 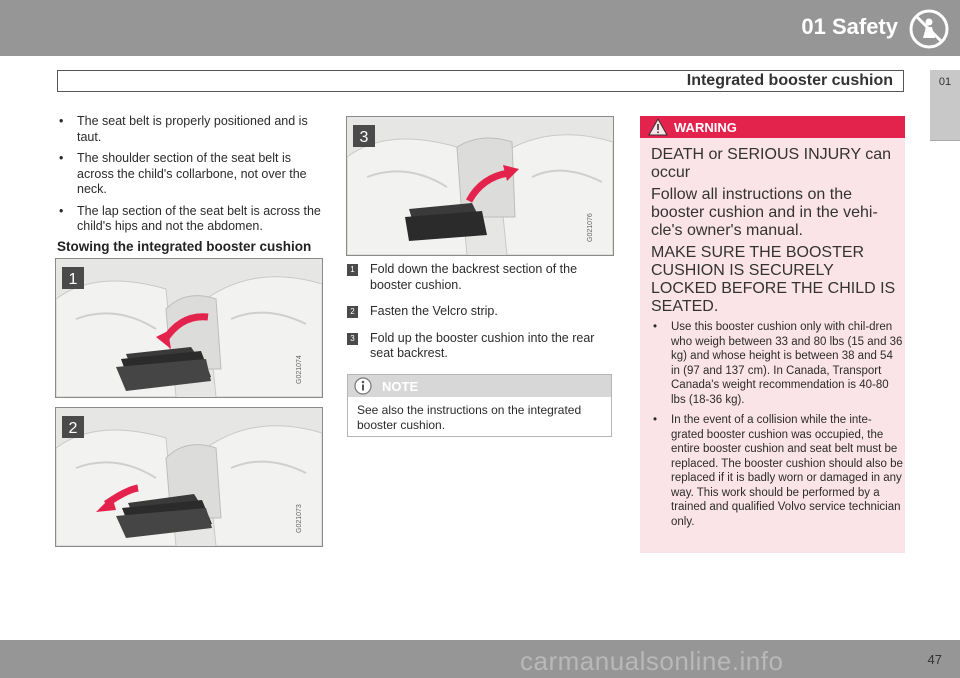 What do you see at coordinates (299, 369) in the screenshot?
I see `figure-1-code: G021074` at bounding box center [299, 369].